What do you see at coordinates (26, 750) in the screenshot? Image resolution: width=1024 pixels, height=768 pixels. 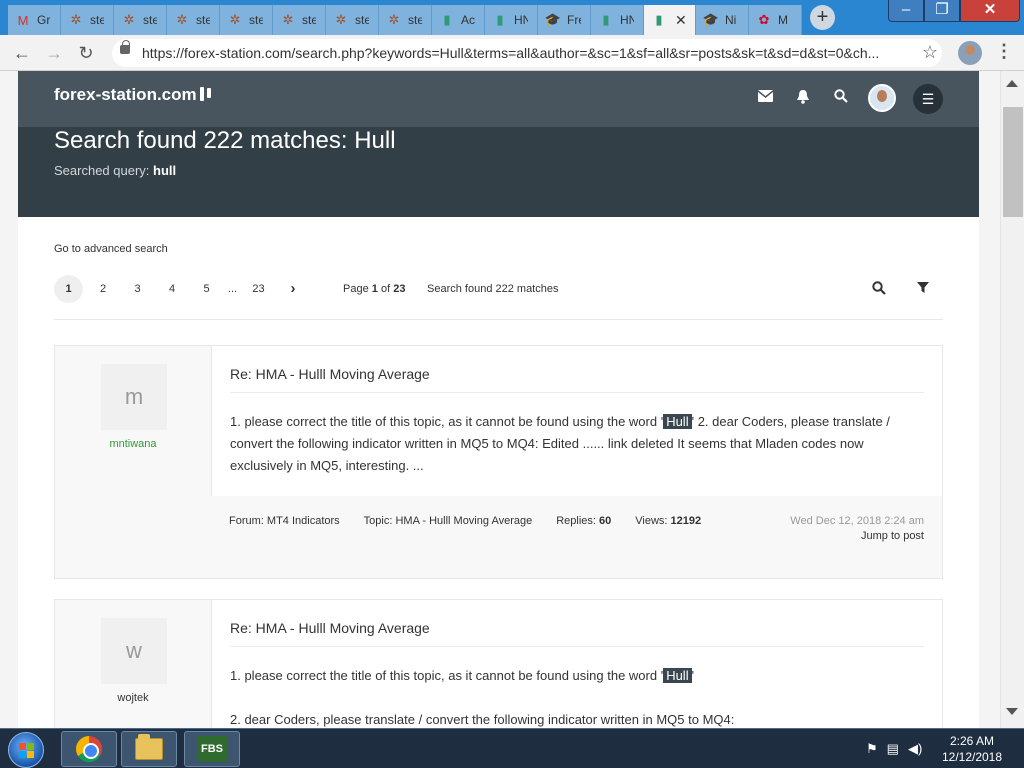 I see `start-button` at bounding box center [26, 750].